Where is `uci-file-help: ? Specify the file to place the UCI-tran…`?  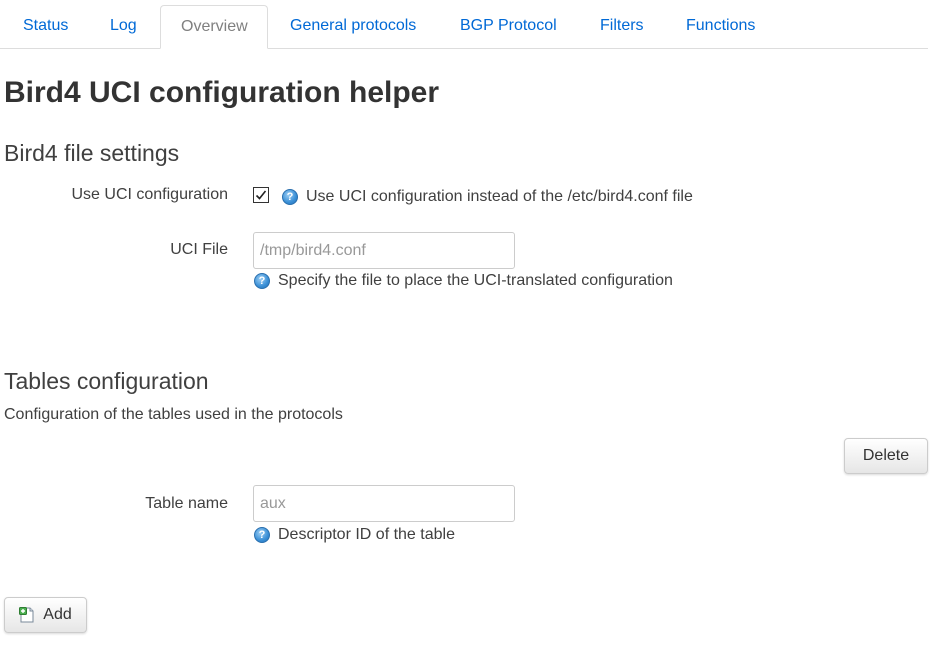
uci-file-help: ? Specify the file to place the UCI-tran… is located at coordinates (463, 281).